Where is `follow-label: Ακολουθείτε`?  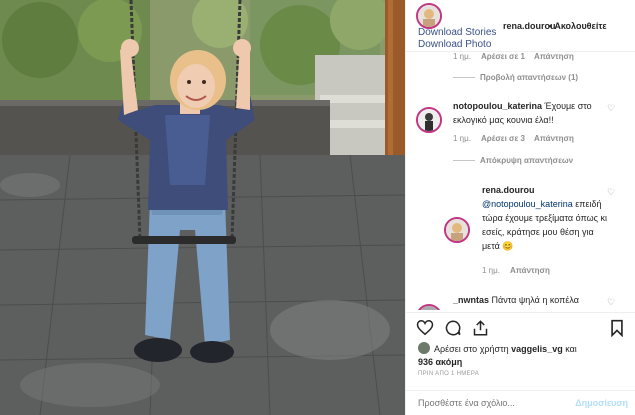
follow-label: Ακολουθείτε is located at coordinates (580, 26).